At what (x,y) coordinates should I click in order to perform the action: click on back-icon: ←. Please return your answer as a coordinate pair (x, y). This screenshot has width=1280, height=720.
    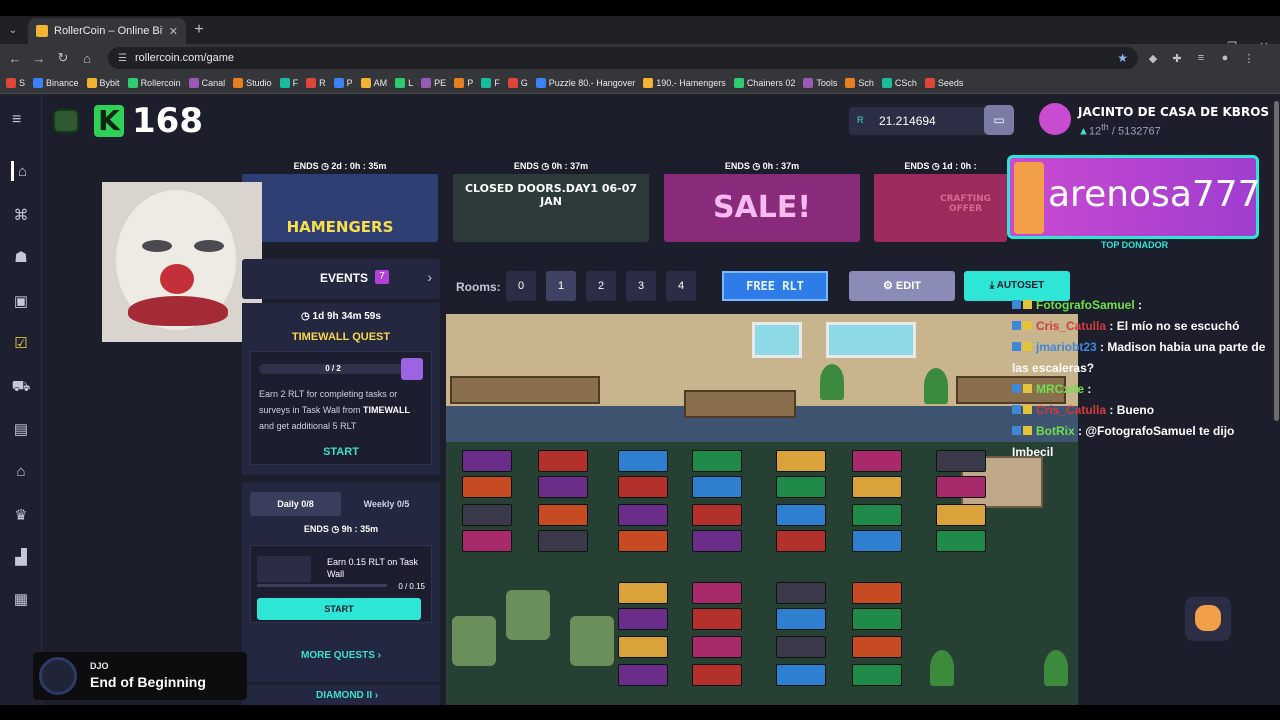
    Looking at the image, I should click on (15, 58).